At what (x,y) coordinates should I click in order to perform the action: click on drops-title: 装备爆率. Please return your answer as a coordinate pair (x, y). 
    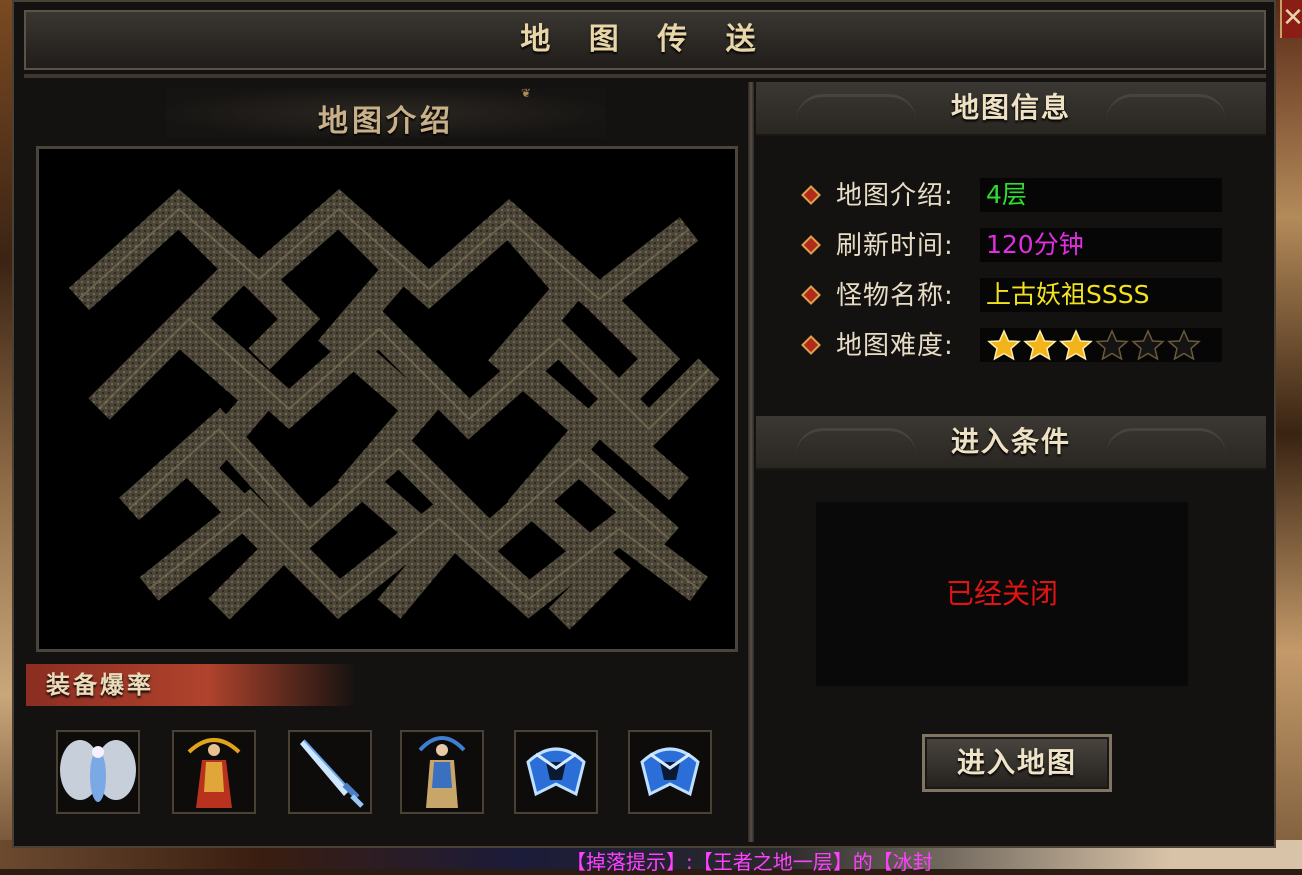
    Looking at the image, I should click on (100, 685).